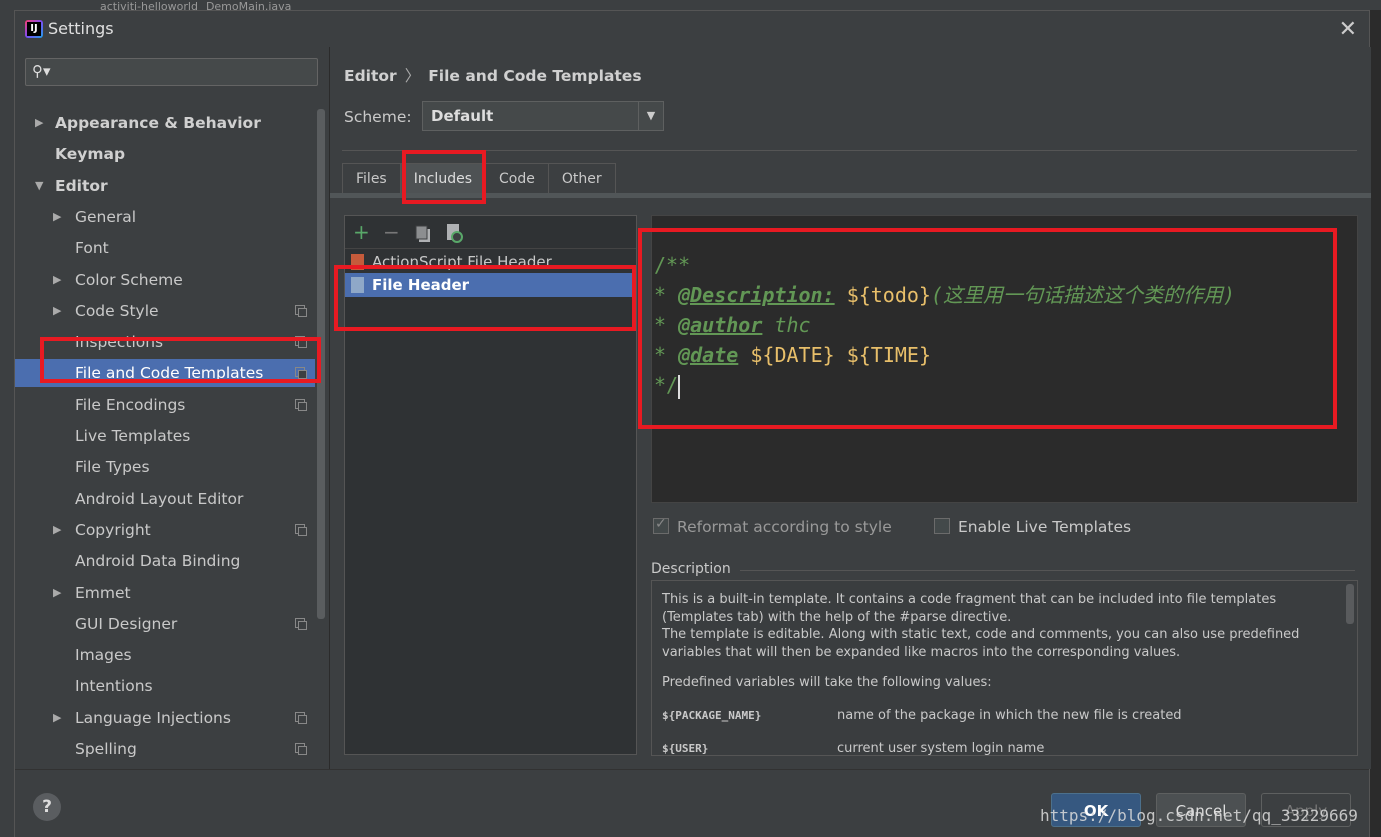 The image size is (1381, 837). What do you see at coordinates (171, 72) in the screenshot?
I see `search-input: ⚲▾` at bounding box center [171, 72].